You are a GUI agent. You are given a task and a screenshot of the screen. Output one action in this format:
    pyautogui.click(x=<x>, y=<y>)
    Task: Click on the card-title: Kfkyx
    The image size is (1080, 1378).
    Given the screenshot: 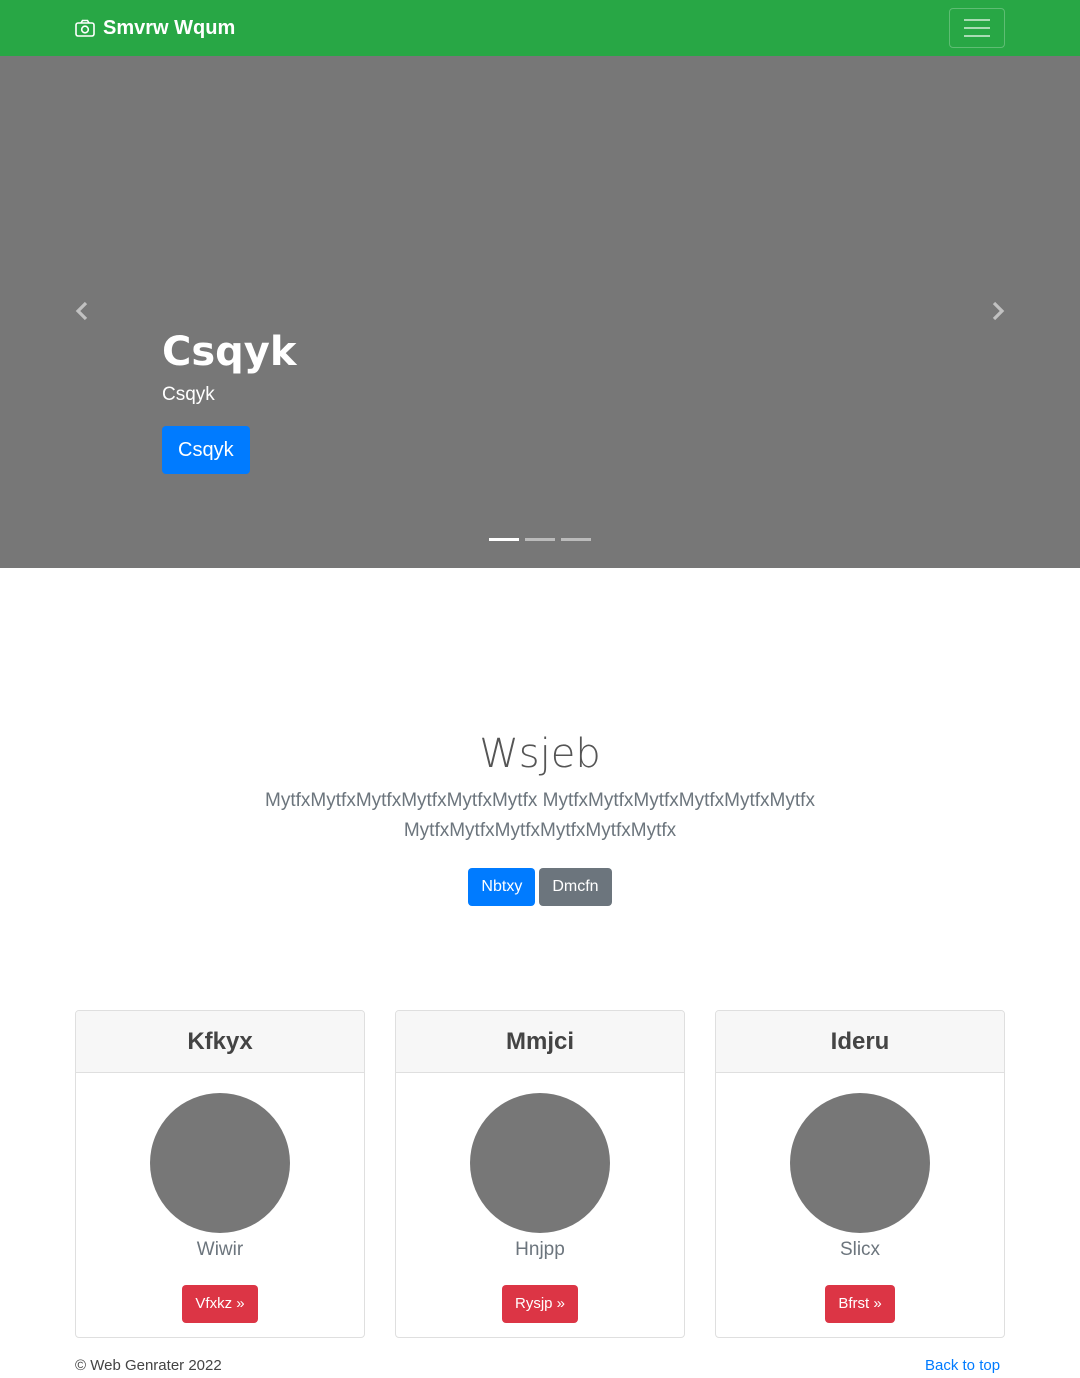 What is the action you would take?
    pyautogui.click(x=220, y=1042)
    